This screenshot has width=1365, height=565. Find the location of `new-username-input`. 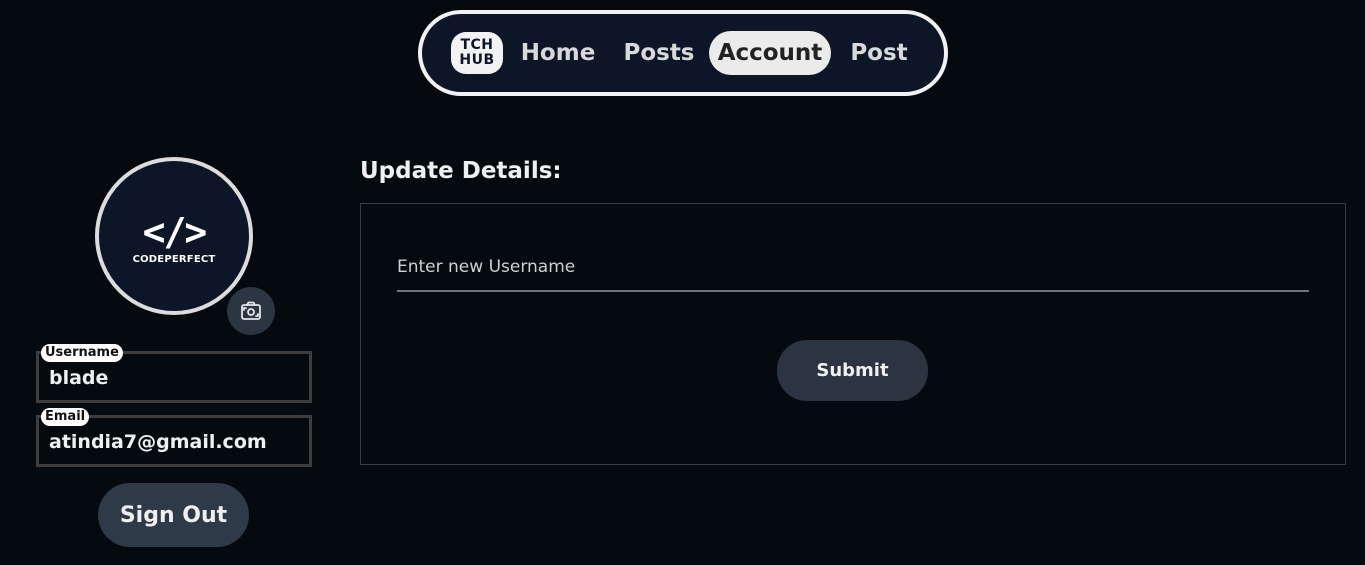

new-username-input is located at coordinates (853, 268).